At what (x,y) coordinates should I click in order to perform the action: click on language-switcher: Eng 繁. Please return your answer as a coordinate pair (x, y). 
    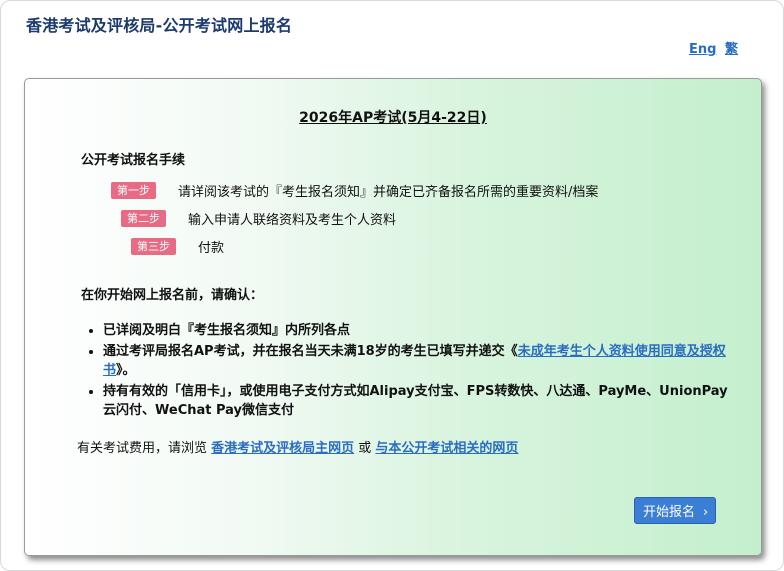
    Looking at the image, I should click on (711, 47).